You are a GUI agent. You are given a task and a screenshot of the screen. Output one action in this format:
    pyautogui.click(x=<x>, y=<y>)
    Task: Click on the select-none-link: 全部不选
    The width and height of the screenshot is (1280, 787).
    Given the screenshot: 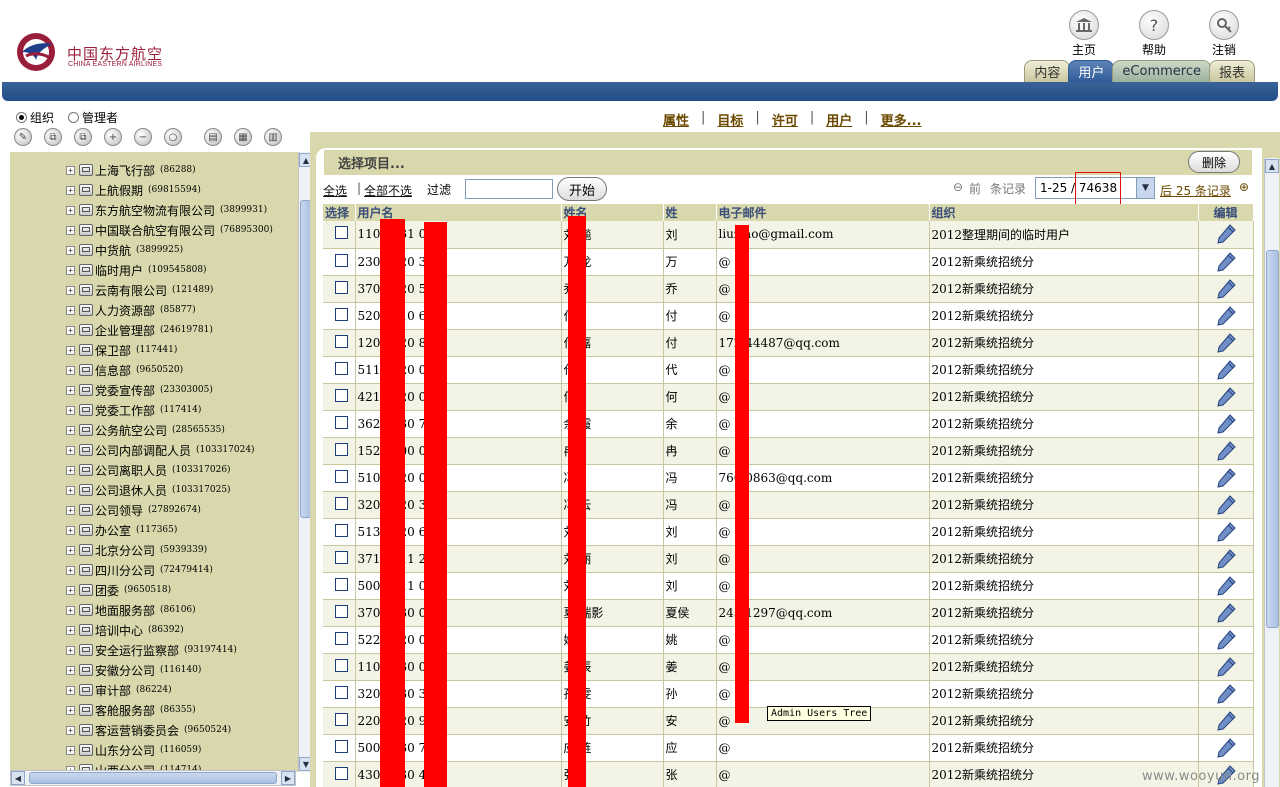 What is the action you would take?
    pyautogui.click(x=388, y=190)
    